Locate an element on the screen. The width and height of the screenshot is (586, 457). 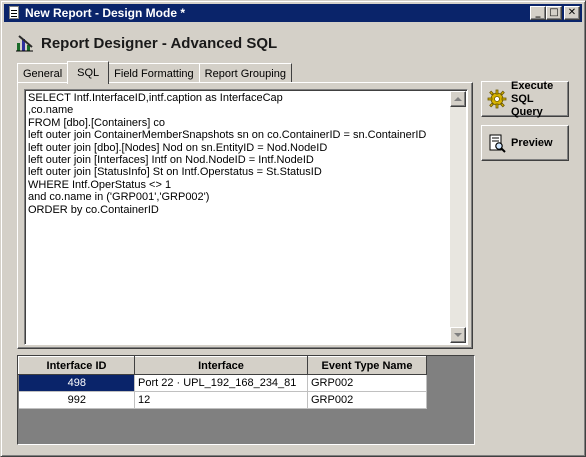
designer-header: Report Designer - Advanced SQL is located at coordinates (146, 43).